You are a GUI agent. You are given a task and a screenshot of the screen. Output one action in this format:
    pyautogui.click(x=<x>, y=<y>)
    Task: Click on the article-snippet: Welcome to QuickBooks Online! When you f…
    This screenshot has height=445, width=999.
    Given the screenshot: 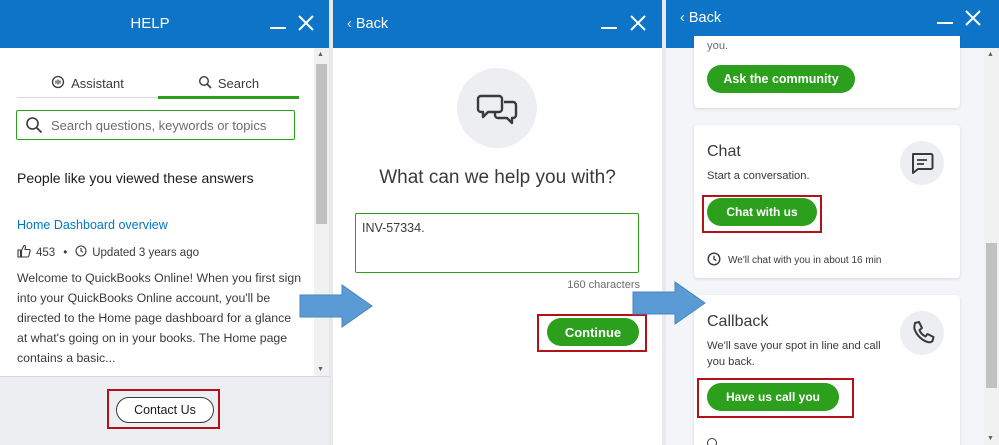 What is the action you would take?
    pyautogui.click(x=159, y=318)
    